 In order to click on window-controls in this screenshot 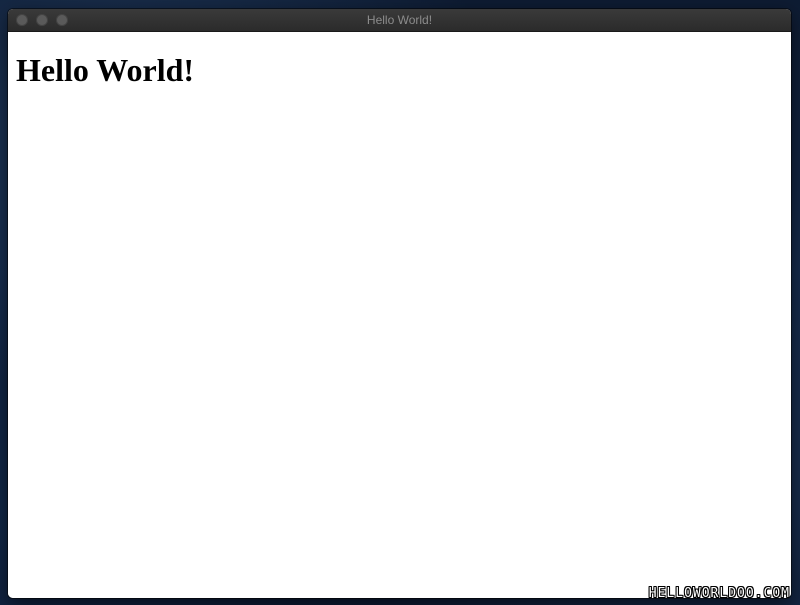, I will do `click(42, 20)`.